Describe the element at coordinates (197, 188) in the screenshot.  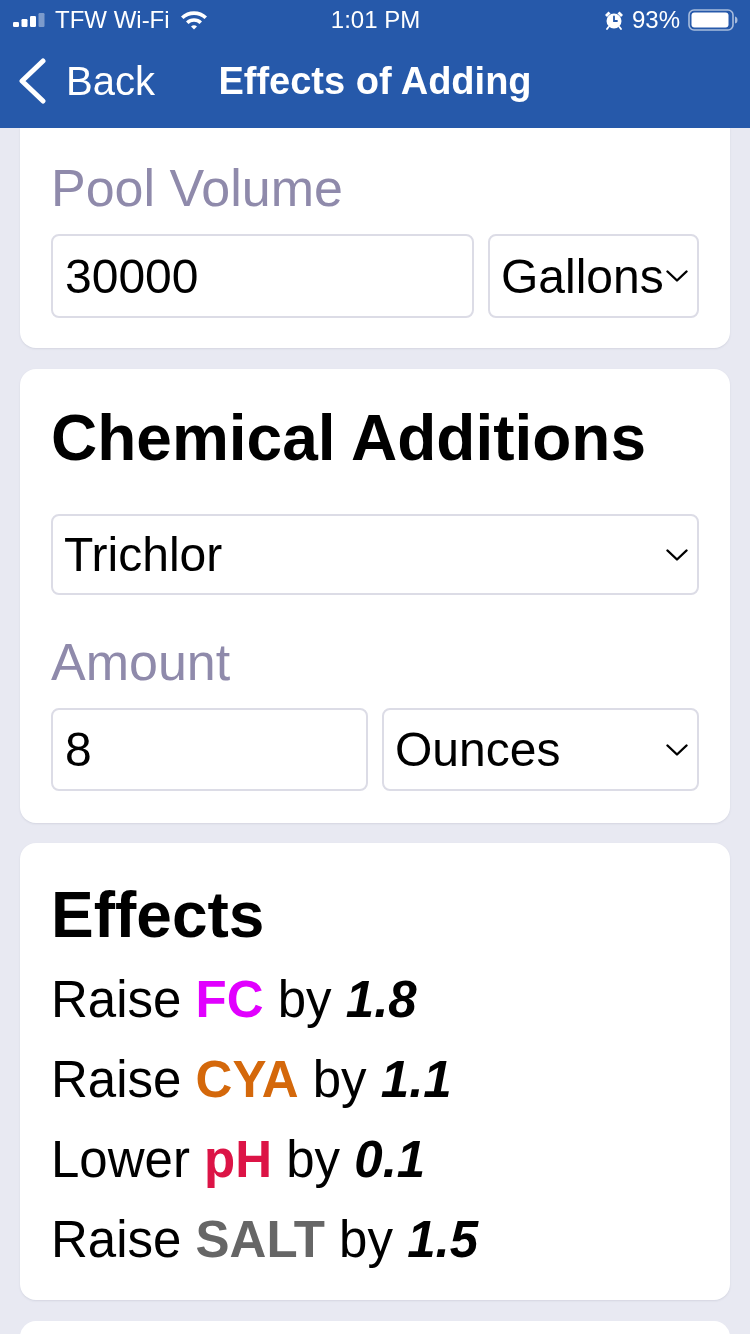
I see `pool-volume-label: Pool Volume` at that location.